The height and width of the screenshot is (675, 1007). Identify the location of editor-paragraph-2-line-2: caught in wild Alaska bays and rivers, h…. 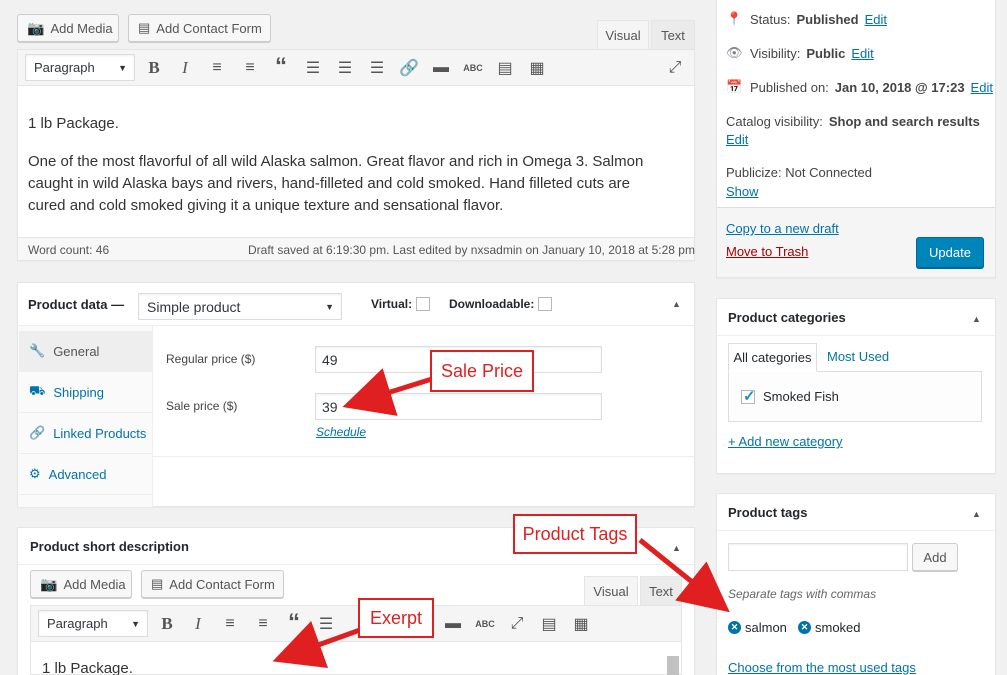
(329, 183).